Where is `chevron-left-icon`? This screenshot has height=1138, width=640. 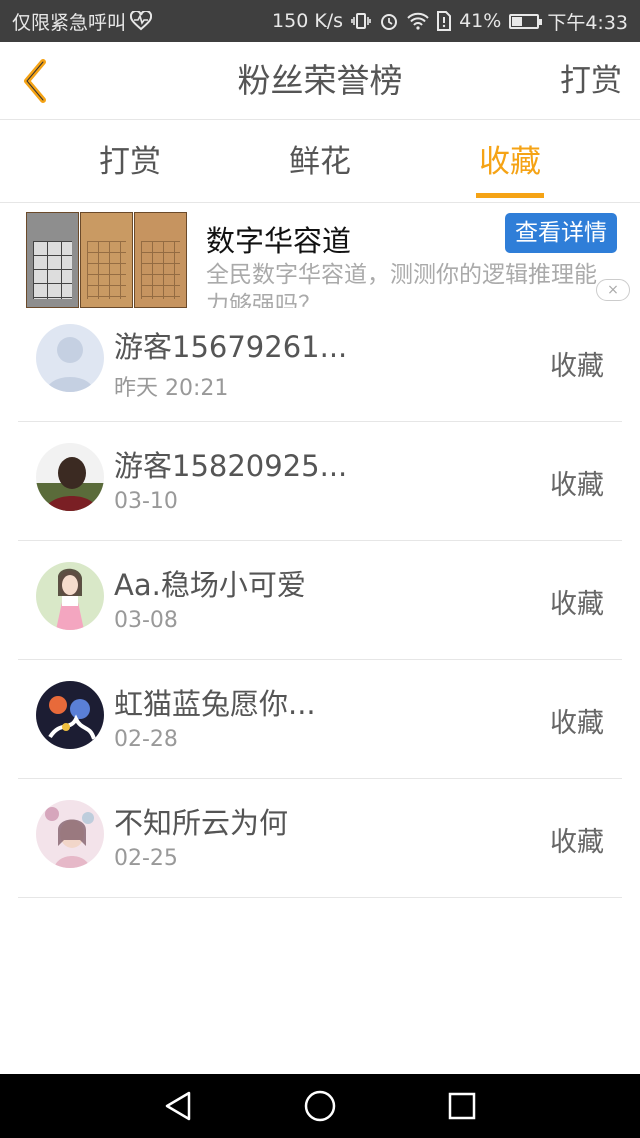 chevron-left-icon is located at coordinates (35, 81).